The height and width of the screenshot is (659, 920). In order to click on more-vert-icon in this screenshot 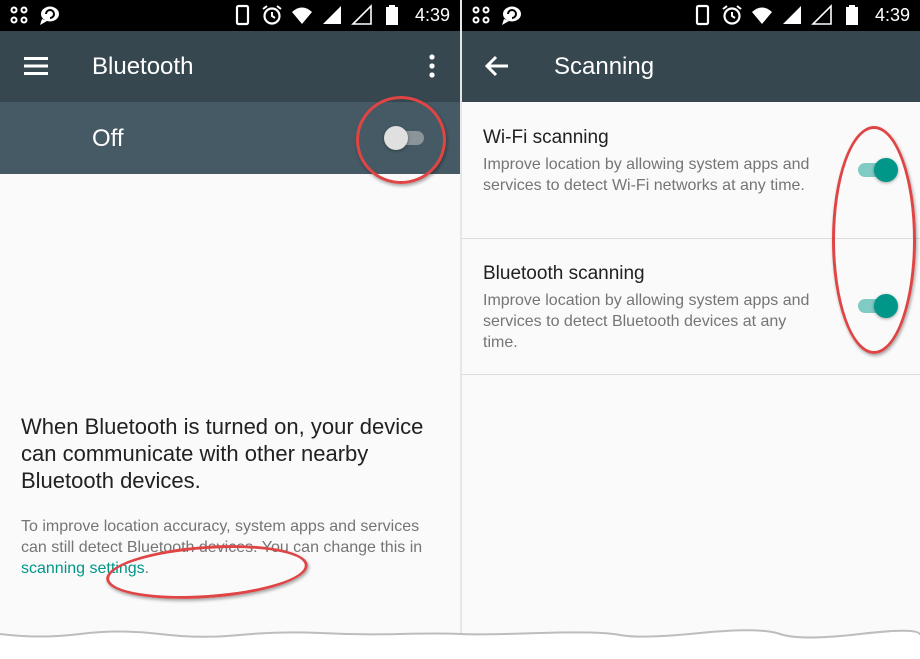, I will do `click(432, 66)`.